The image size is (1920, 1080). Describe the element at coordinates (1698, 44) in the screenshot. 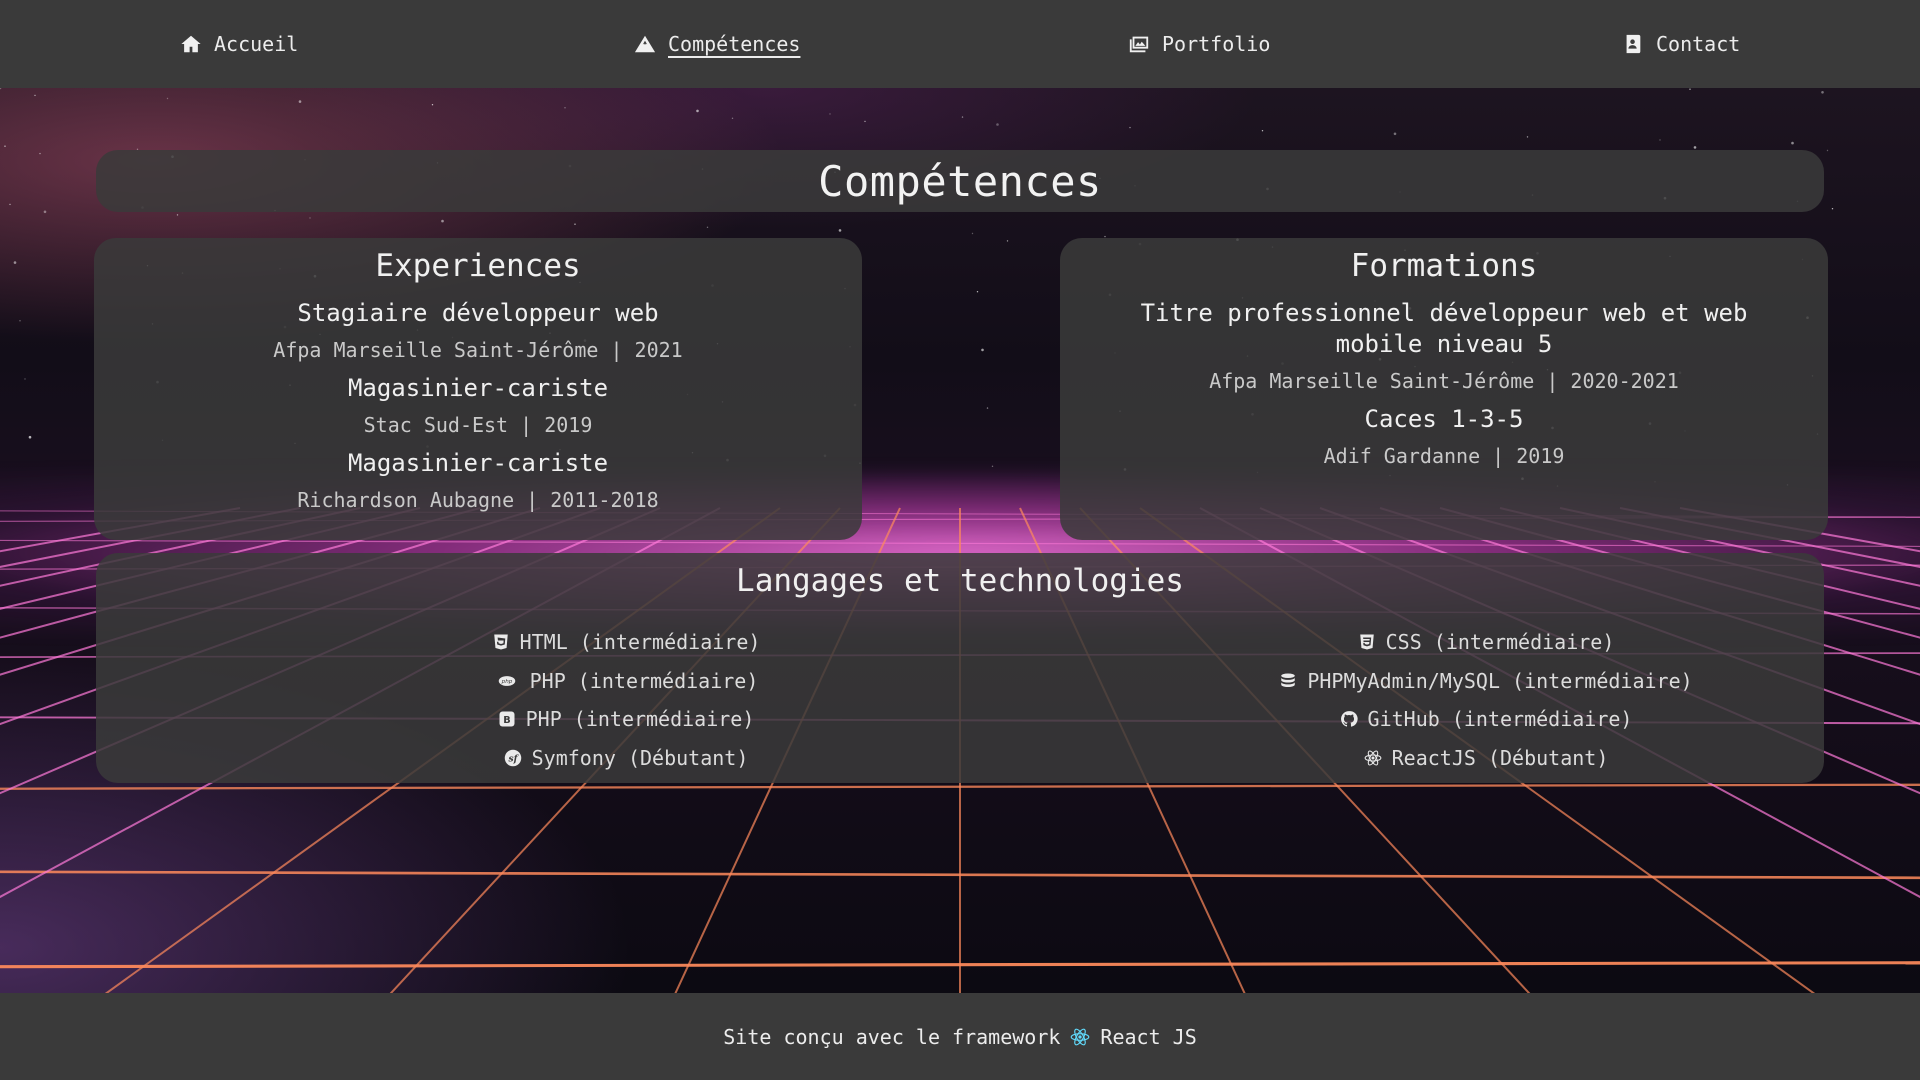

I see `nav-contact-label: Contact` at that location.